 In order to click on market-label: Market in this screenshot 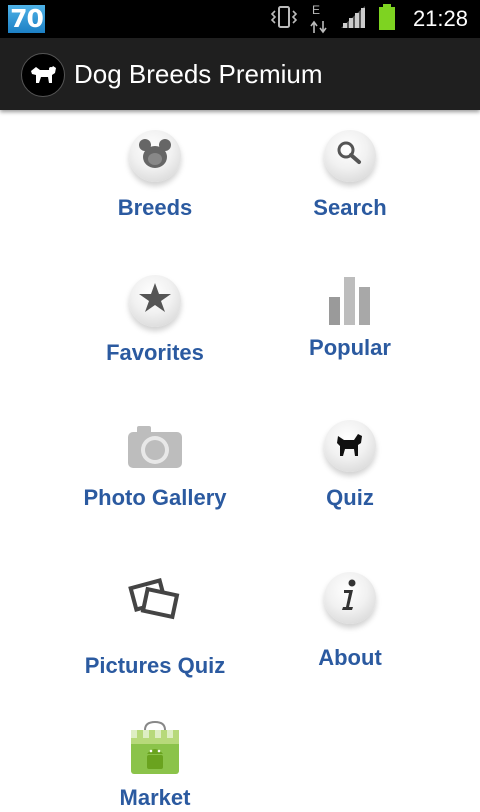, I will do `click(155, 797)`.